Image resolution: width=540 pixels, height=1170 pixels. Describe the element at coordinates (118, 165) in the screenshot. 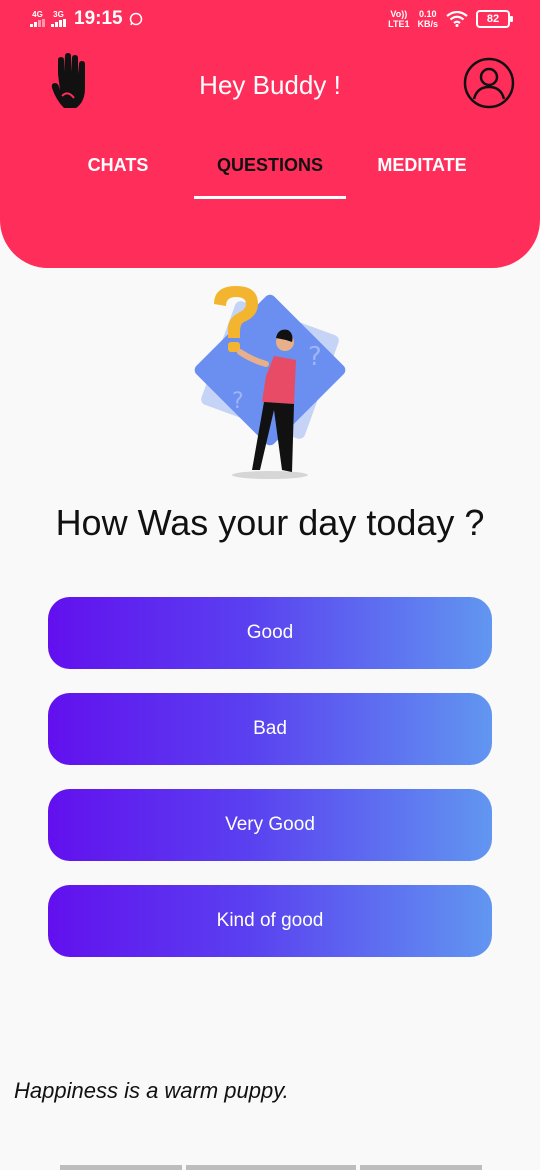

I see `tab-chats: CHATS` at that location.